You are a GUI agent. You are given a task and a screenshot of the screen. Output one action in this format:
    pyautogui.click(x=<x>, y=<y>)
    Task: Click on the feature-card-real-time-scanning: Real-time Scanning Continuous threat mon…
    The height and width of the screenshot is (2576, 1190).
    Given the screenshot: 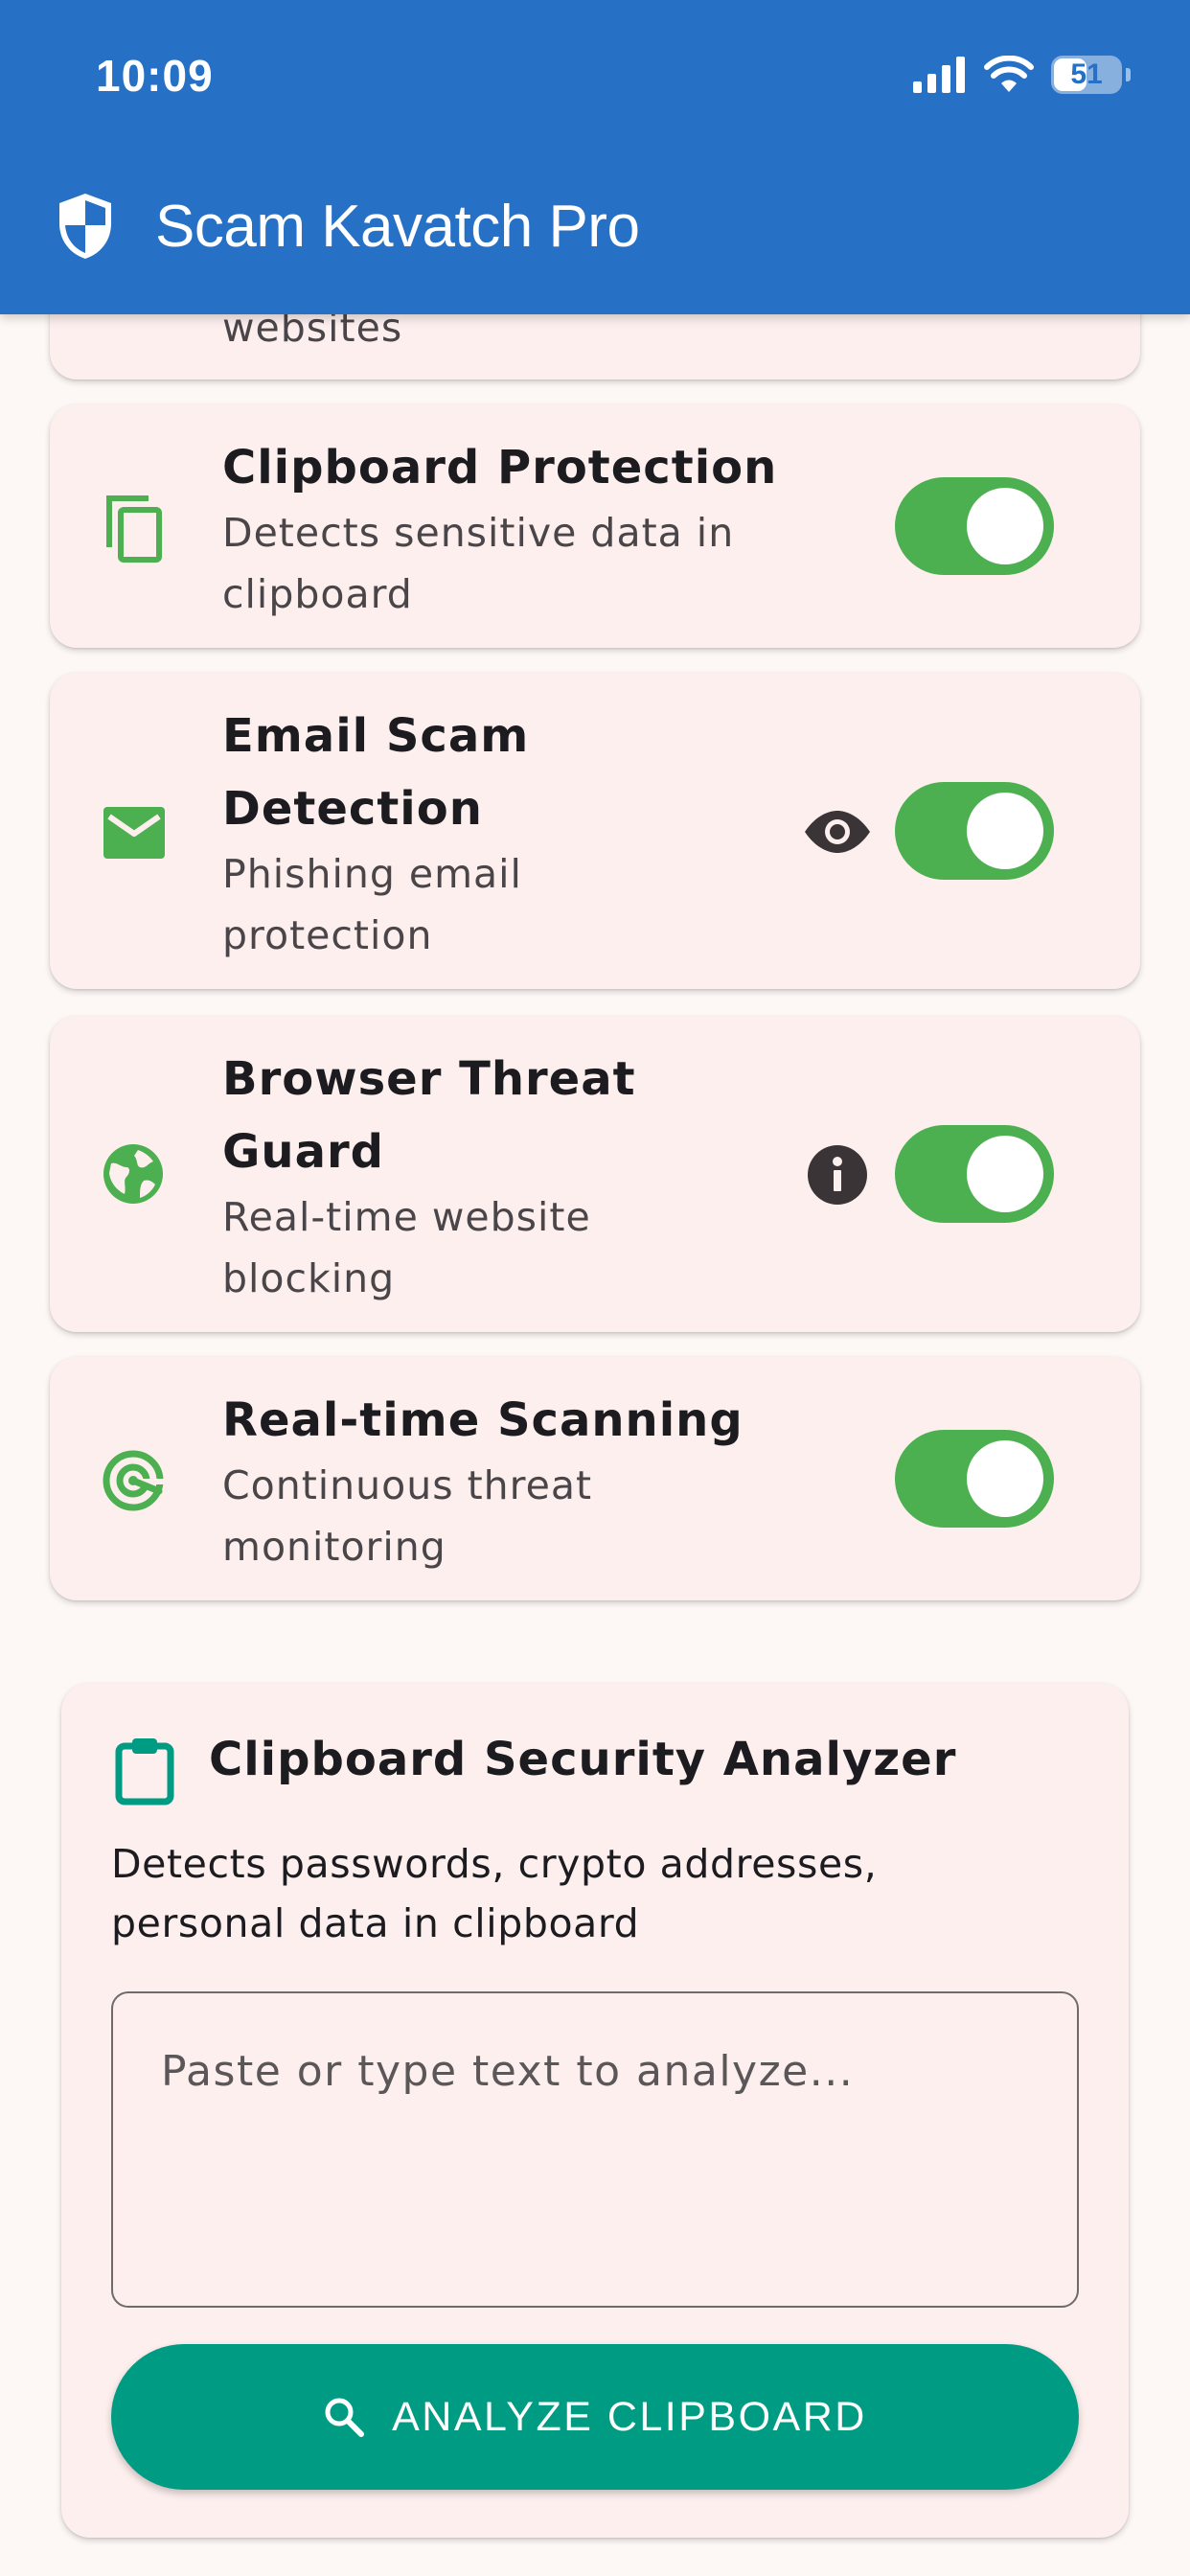 What is the action you would take?
    pyautogui.click(x=595, y=1479)
    